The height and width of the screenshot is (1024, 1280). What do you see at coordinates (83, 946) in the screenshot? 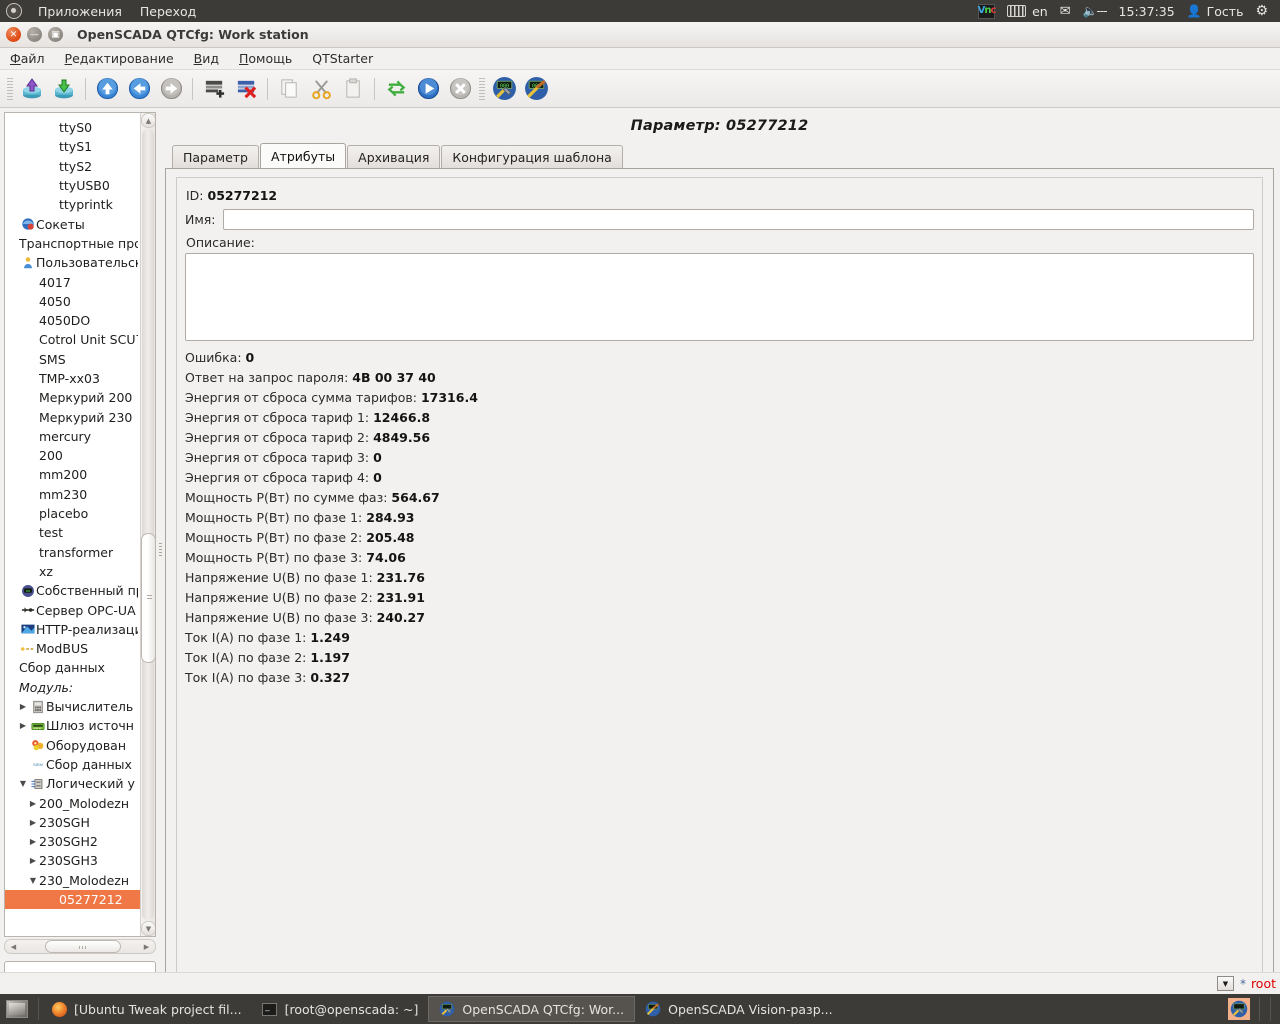
I see `tree-hscroll-thumb` at bounding box center [83, 946].